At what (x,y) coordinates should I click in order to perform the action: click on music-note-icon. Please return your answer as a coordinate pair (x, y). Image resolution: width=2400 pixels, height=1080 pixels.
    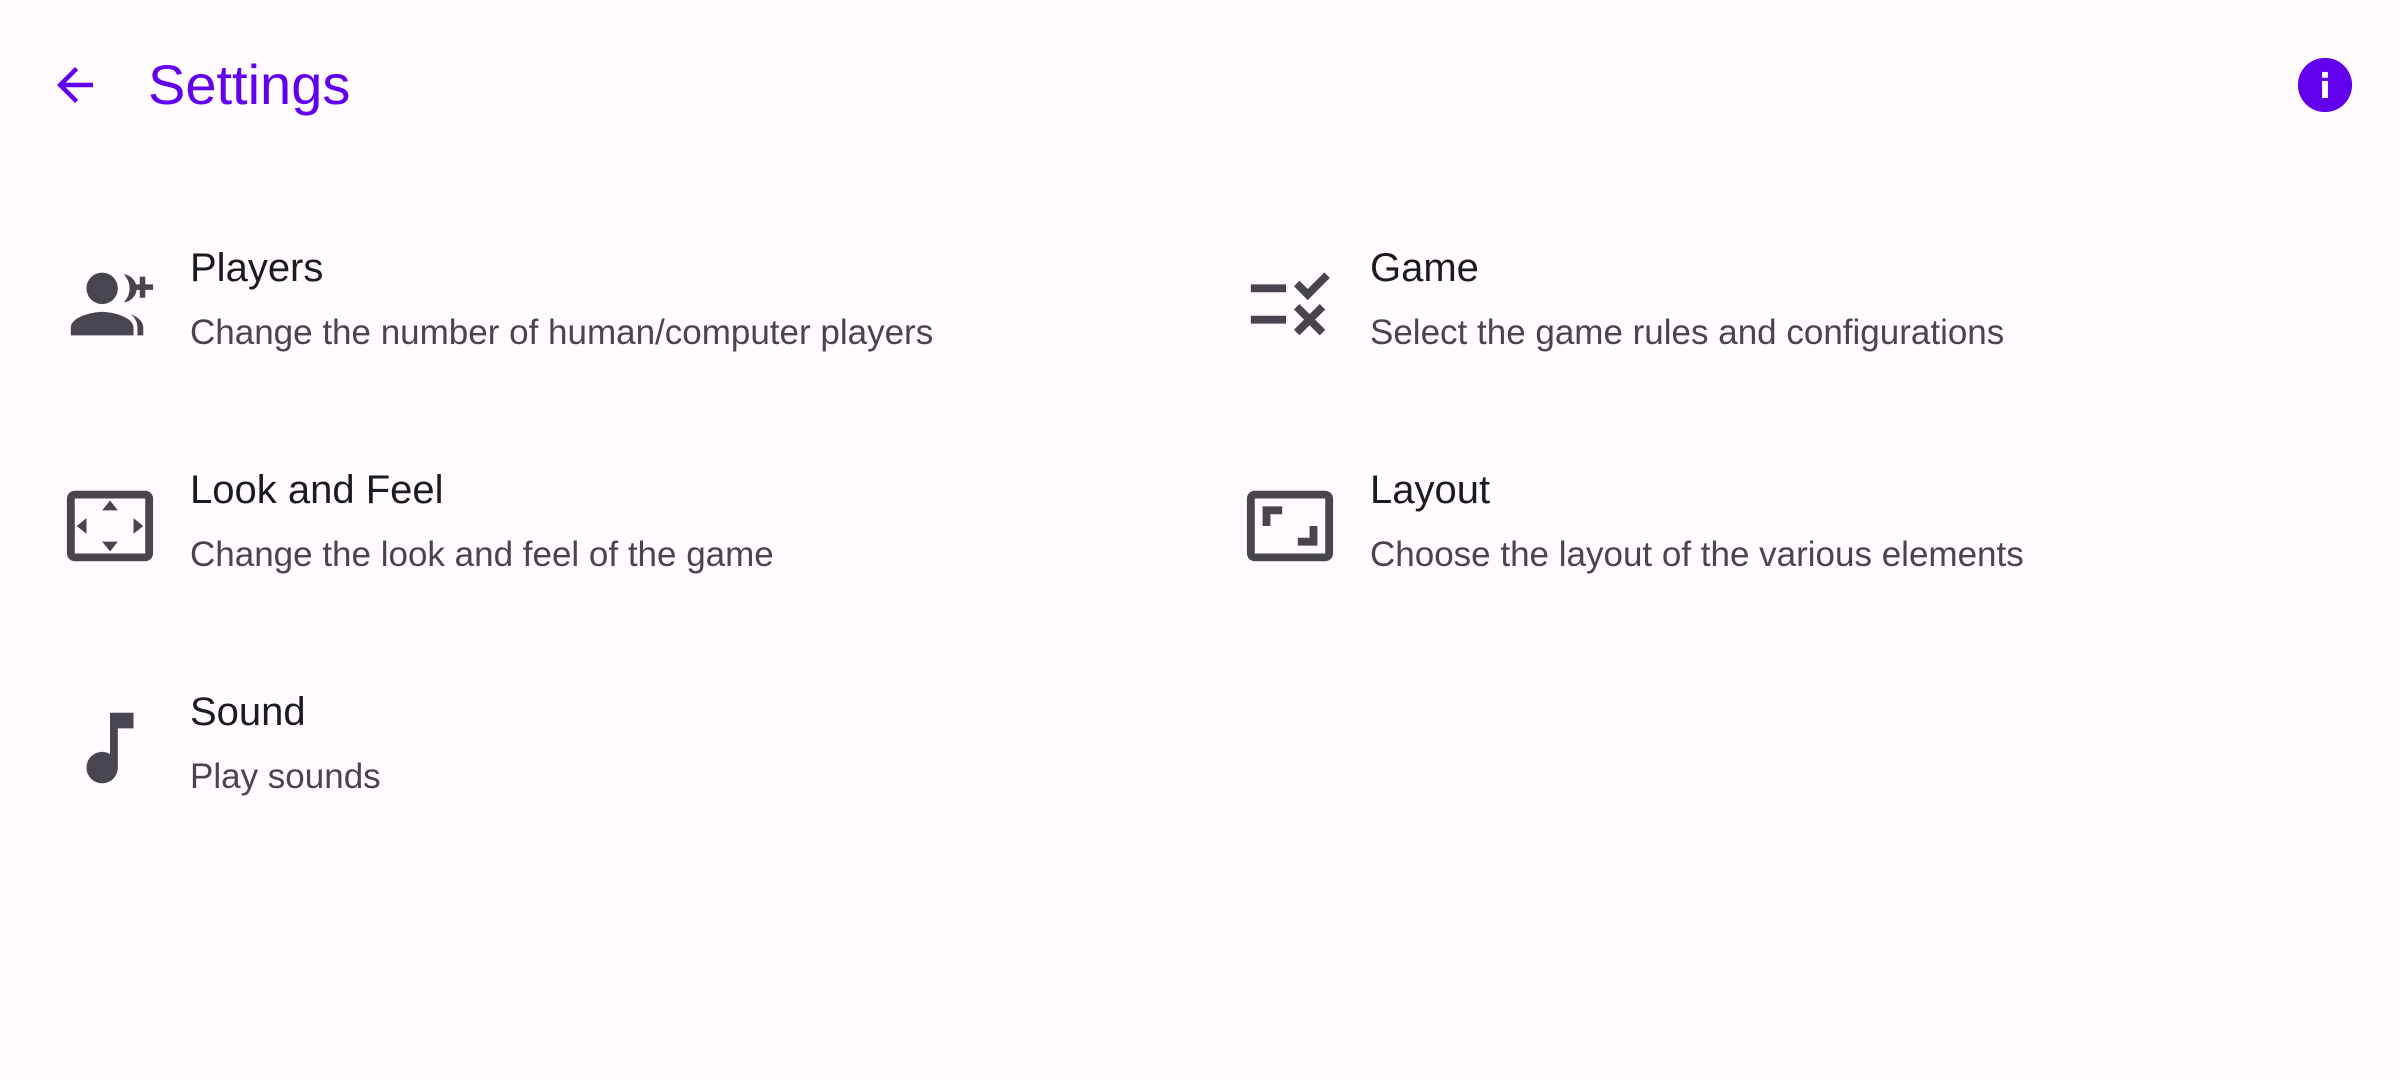
    Looking at the image, I should click on (110, 748).